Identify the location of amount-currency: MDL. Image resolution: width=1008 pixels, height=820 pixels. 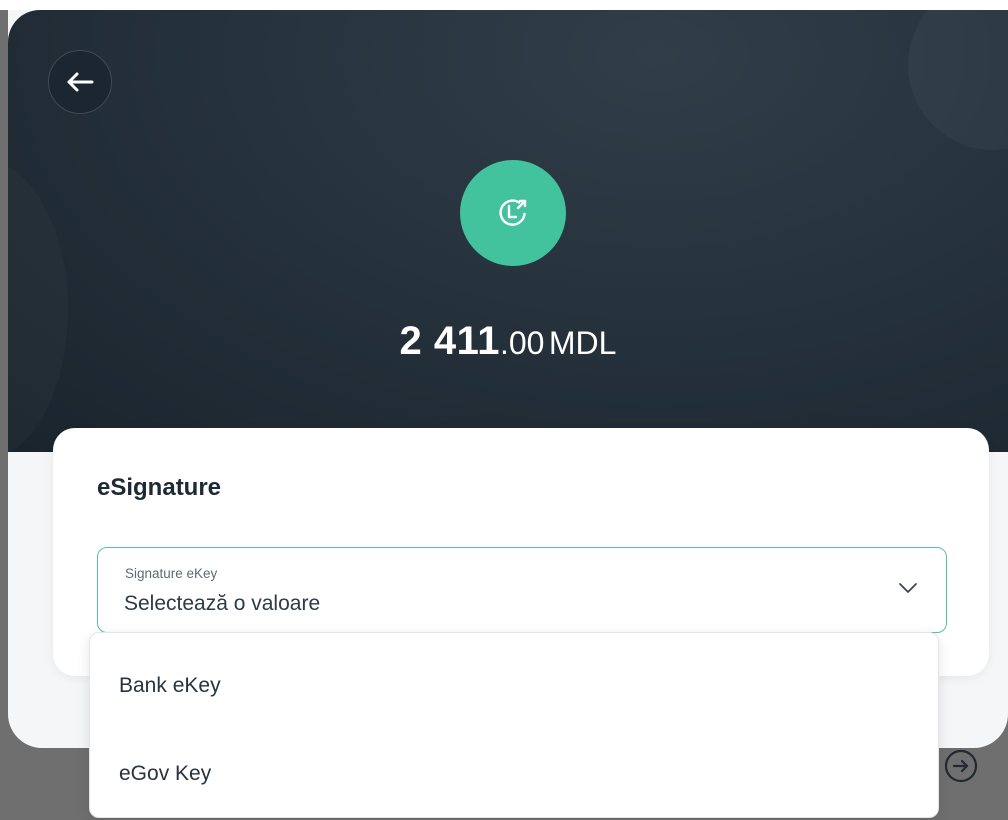
(582, 343).